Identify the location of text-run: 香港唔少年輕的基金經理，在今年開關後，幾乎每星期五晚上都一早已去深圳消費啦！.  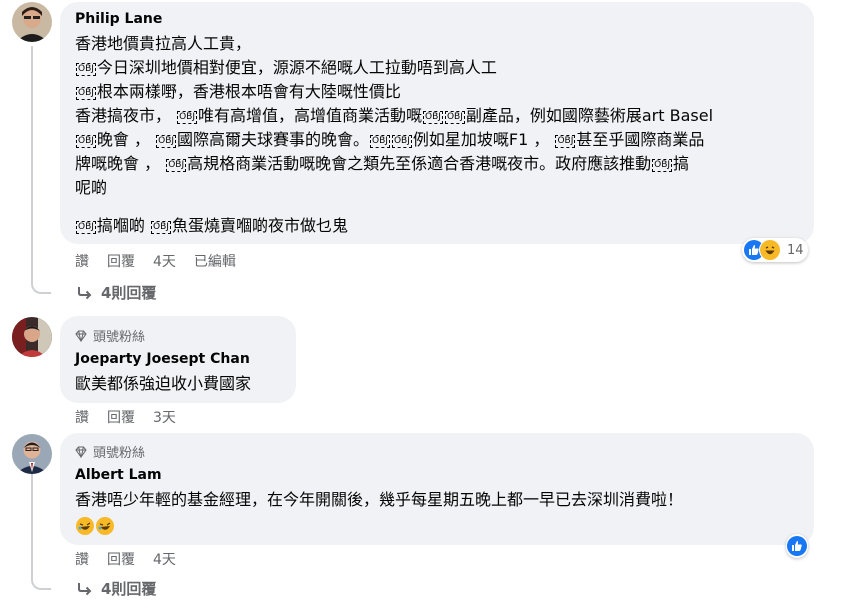
(379, 499).